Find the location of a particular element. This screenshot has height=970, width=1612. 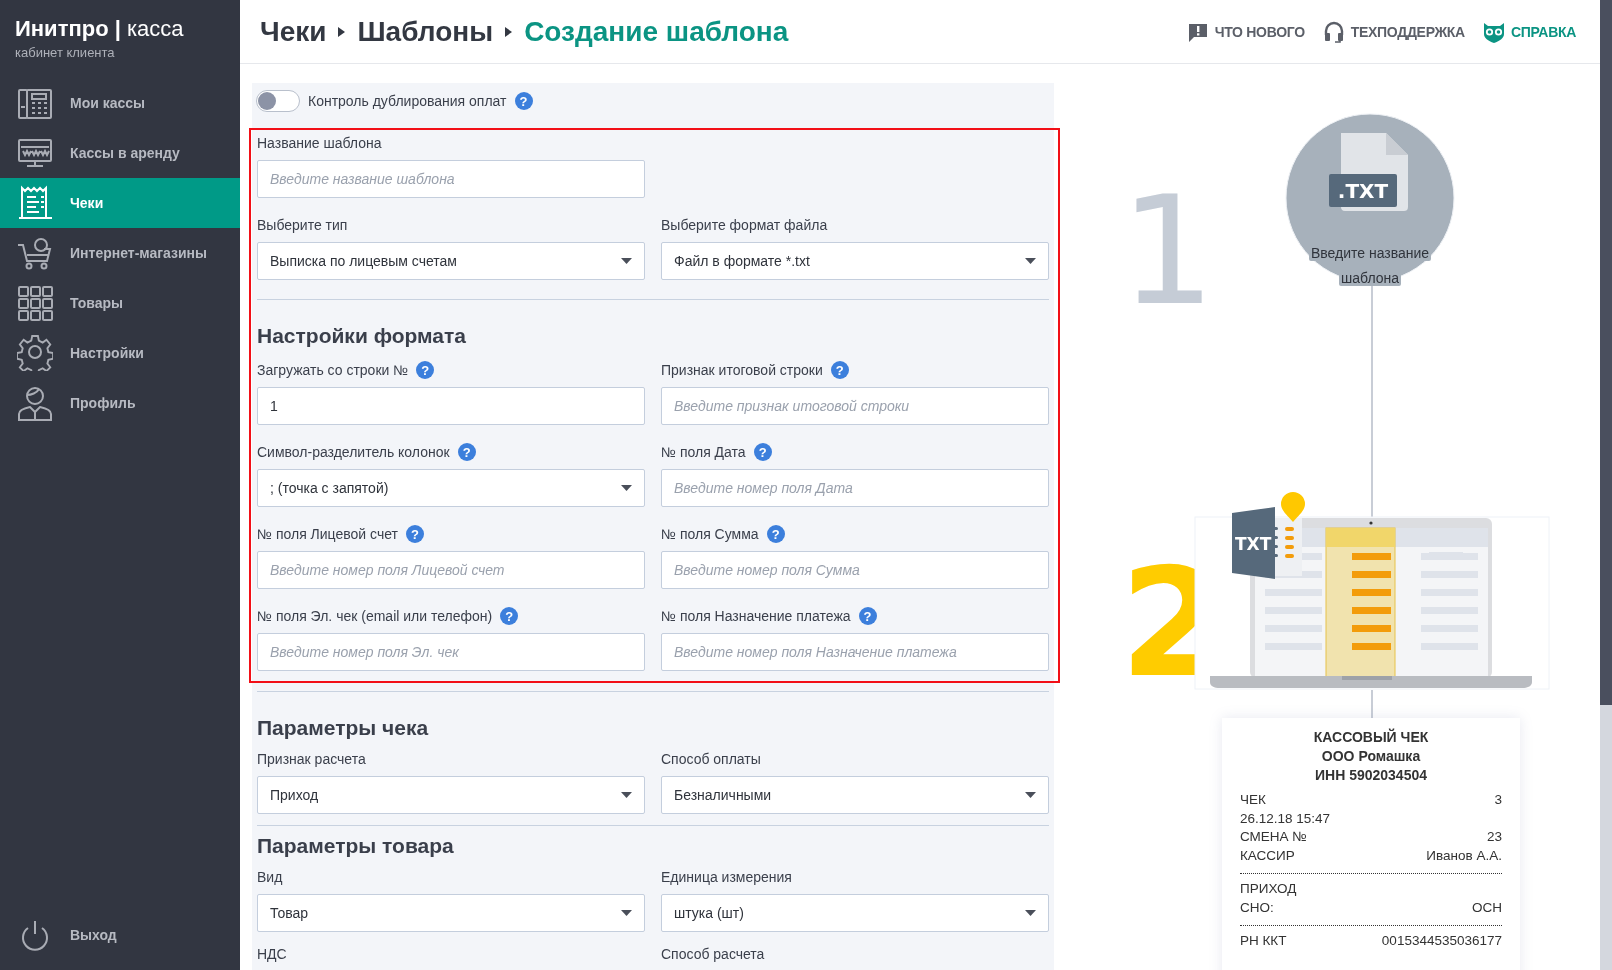

field-label: НДС is located at coordinates (272, 954).